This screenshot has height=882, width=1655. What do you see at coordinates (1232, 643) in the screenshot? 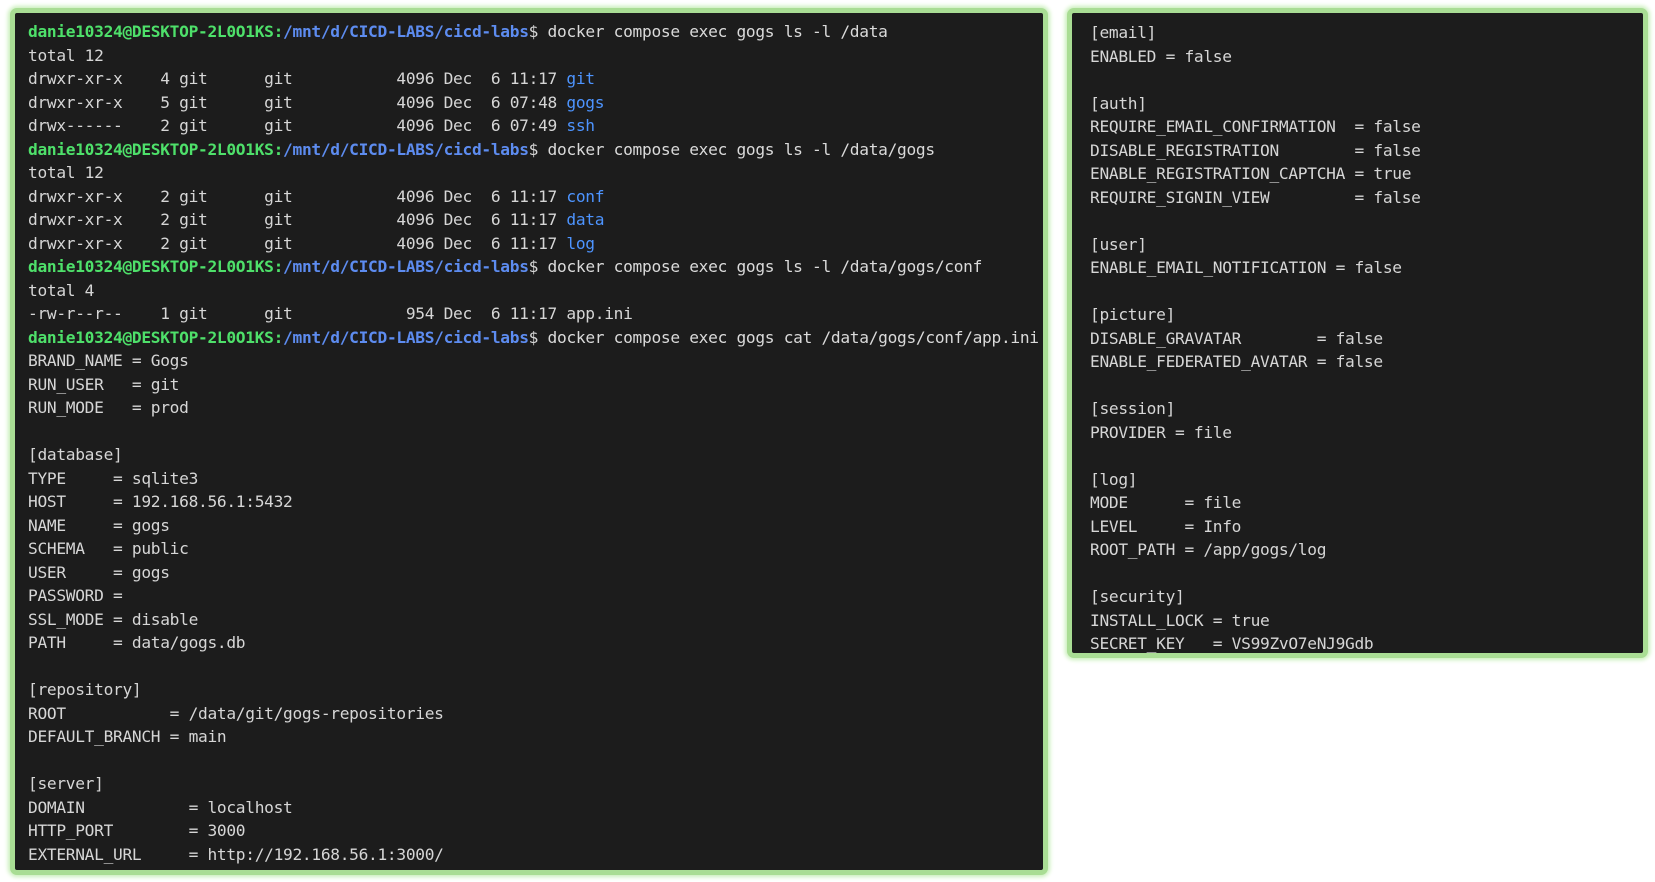
I see `output-text: SECRET_KEY = VS99ZvO7eNJ9Gdb` at bounding box center [1232, 643].